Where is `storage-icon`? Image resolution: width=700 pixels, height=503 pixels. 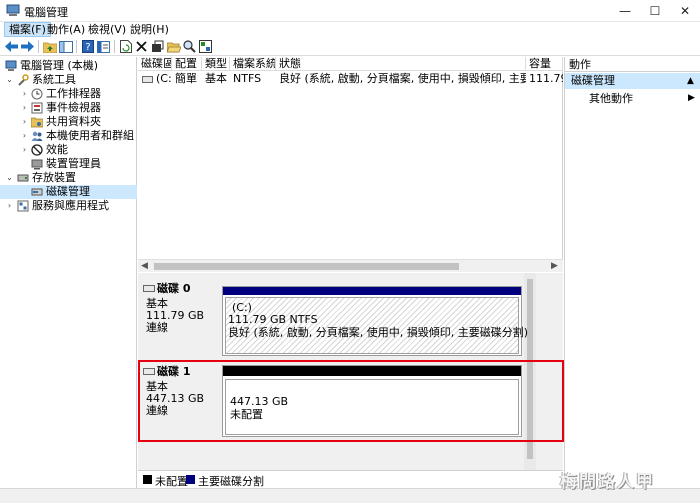
storage-icon is located at coordinates (23, 178).